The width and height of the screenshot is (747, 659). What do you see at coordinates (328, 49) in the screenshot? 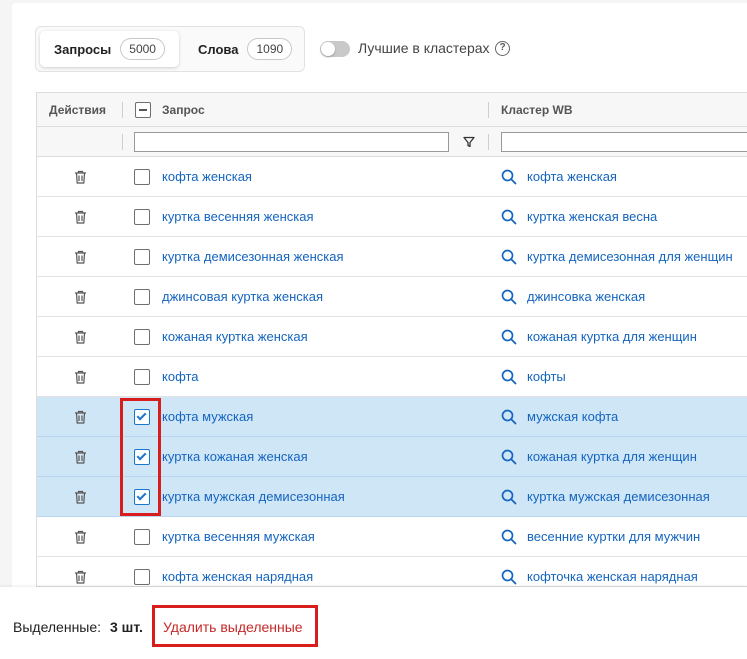
I see `toggle-knob` at bounding box center [328, 49].